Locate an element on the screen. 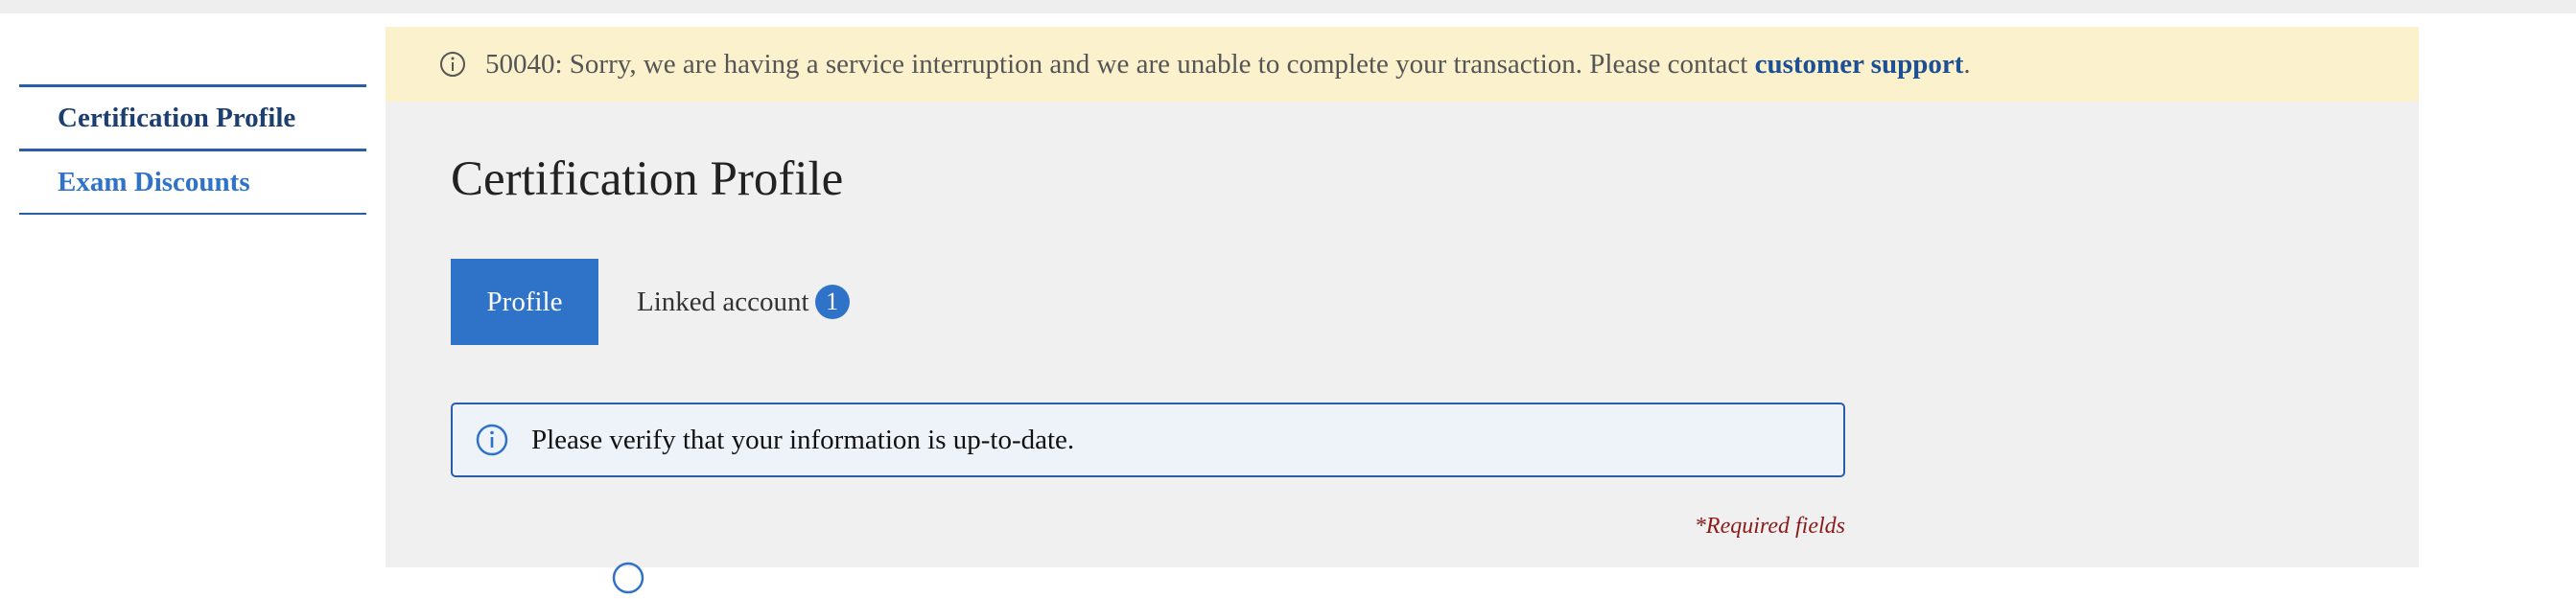 The height and width of the screenshot is (599, 2576). tab-linked-account: Linked account 1 is located at coordinates (743, 302).